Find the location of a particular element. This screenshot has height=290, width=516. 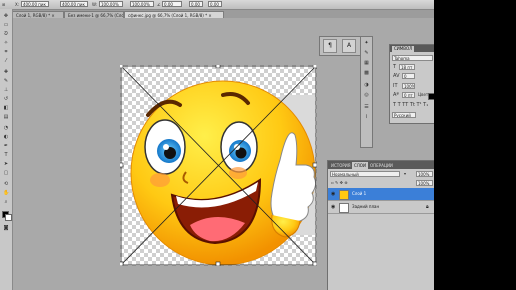

styles-icon: ▦ is located at coordinates (366, 63).